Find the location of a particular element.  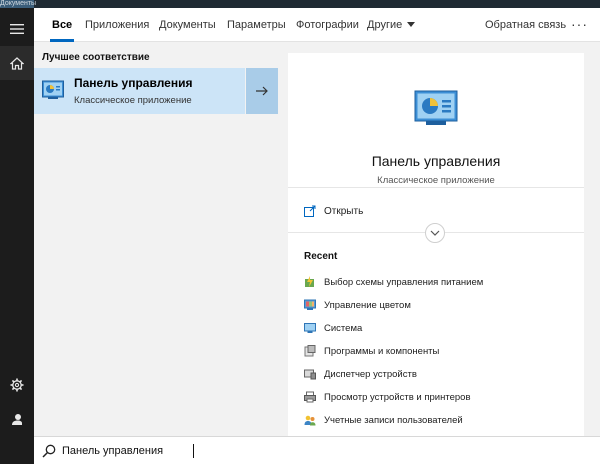

preview-title: Панель управления is located at coordinates (436, 161).